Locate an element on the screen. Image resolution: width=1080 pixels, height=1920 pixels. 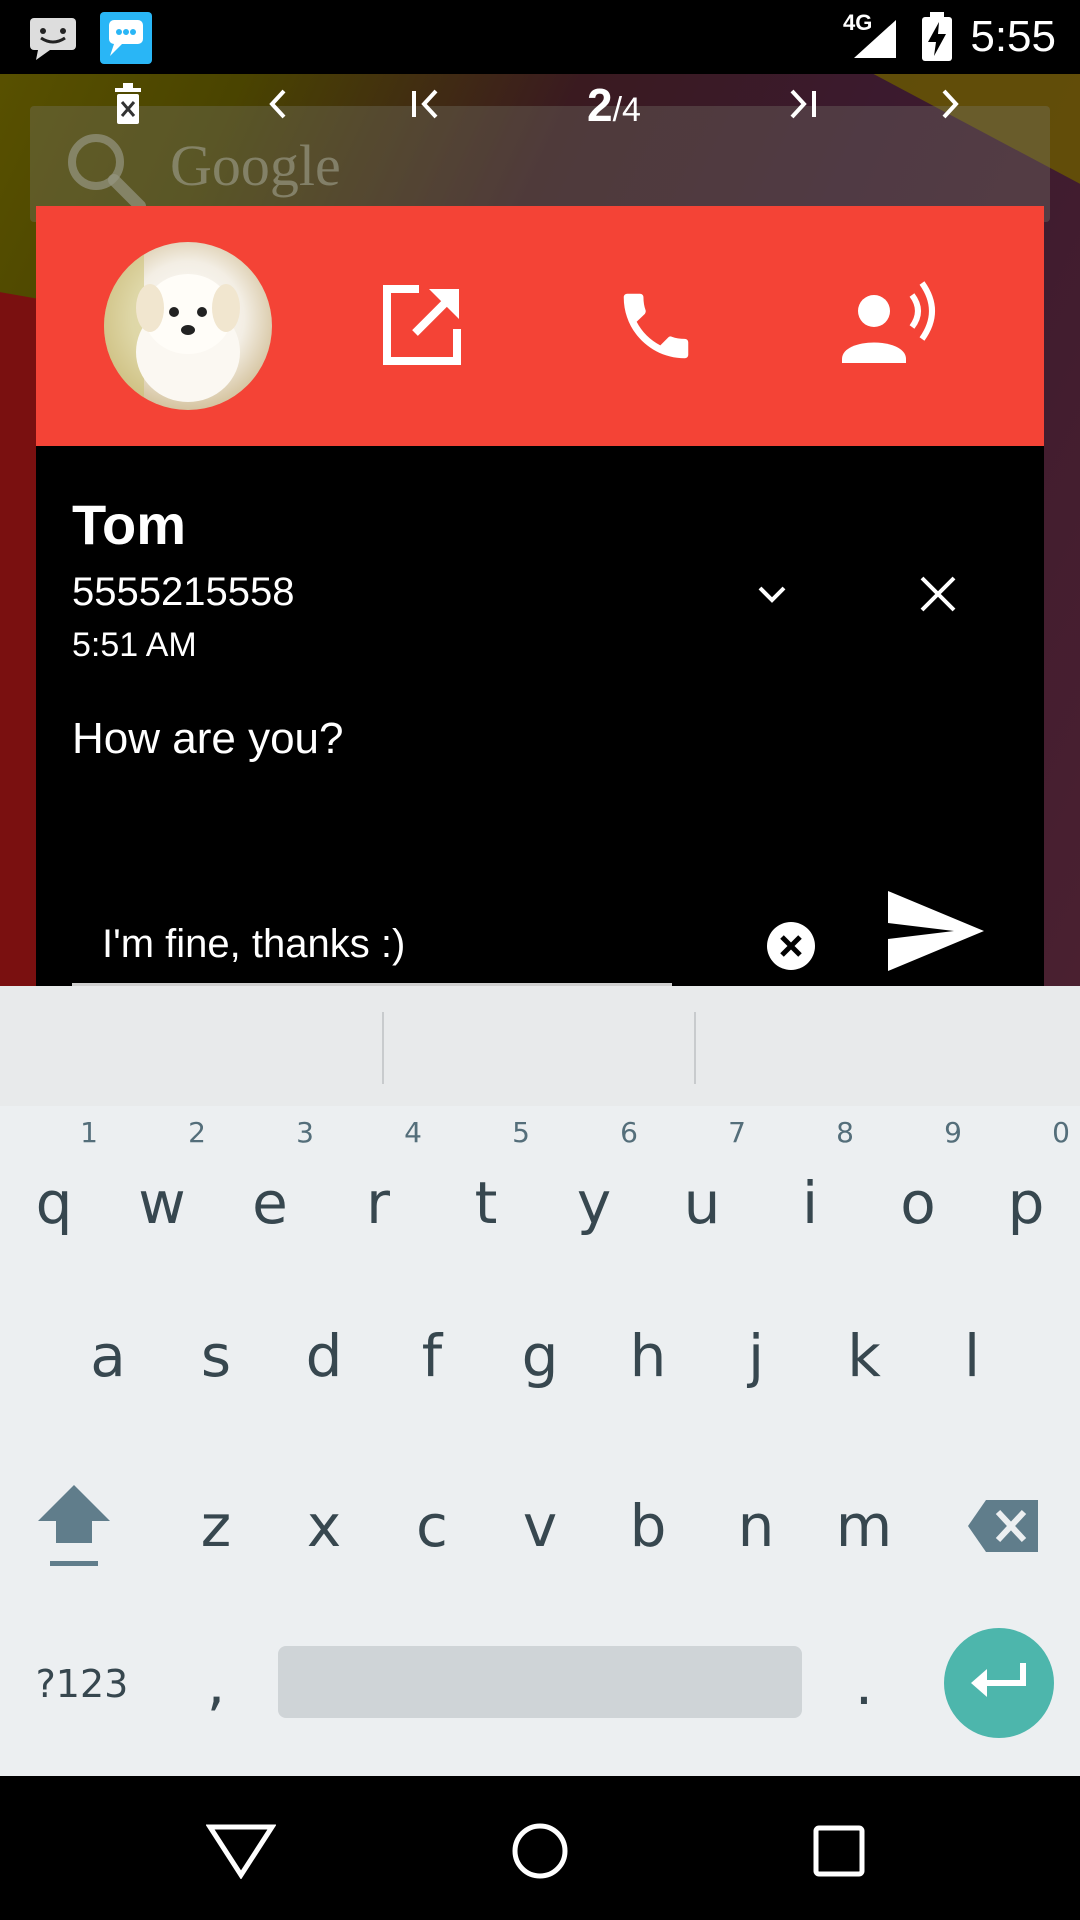
key-u: 7u is located at coordinates (702, 1186).